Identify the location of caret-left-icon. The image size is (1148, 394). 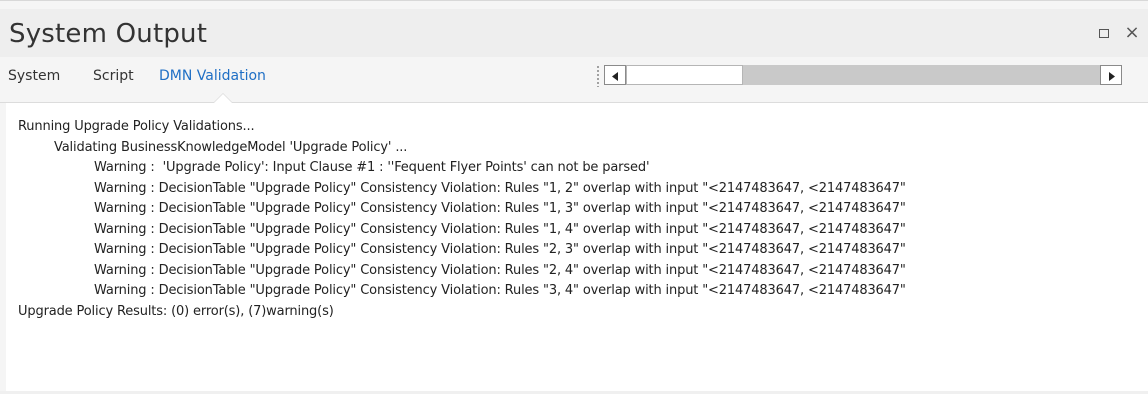
(615, 75).